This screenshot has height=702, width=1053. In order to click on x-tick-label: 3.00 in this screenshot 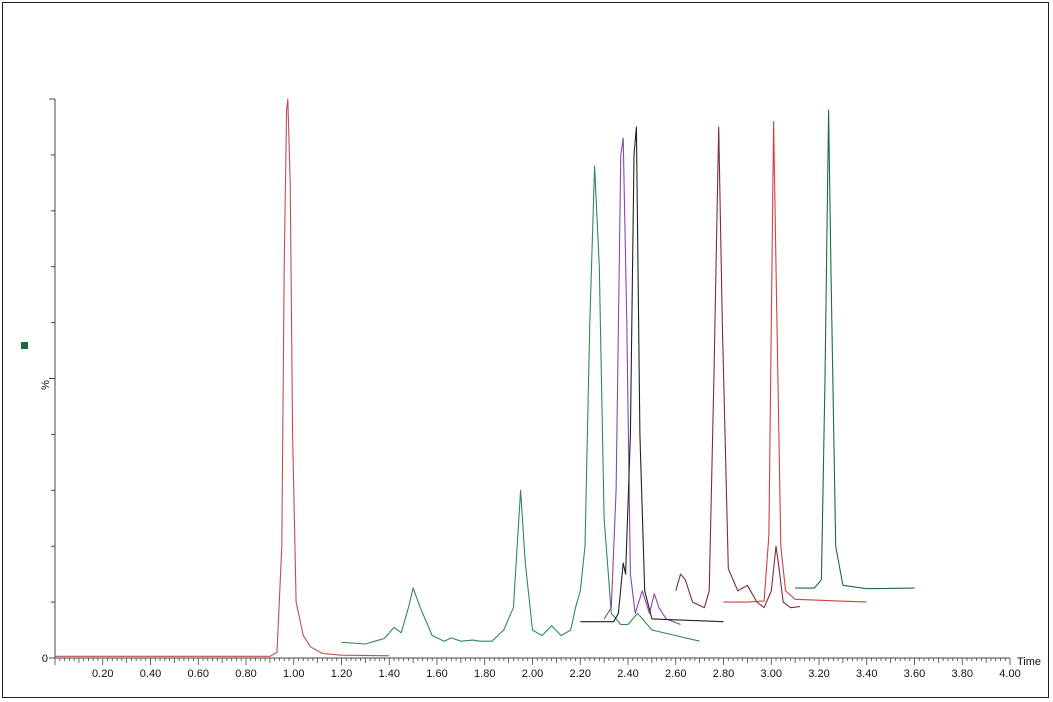, I will do `click(771, 674)`.